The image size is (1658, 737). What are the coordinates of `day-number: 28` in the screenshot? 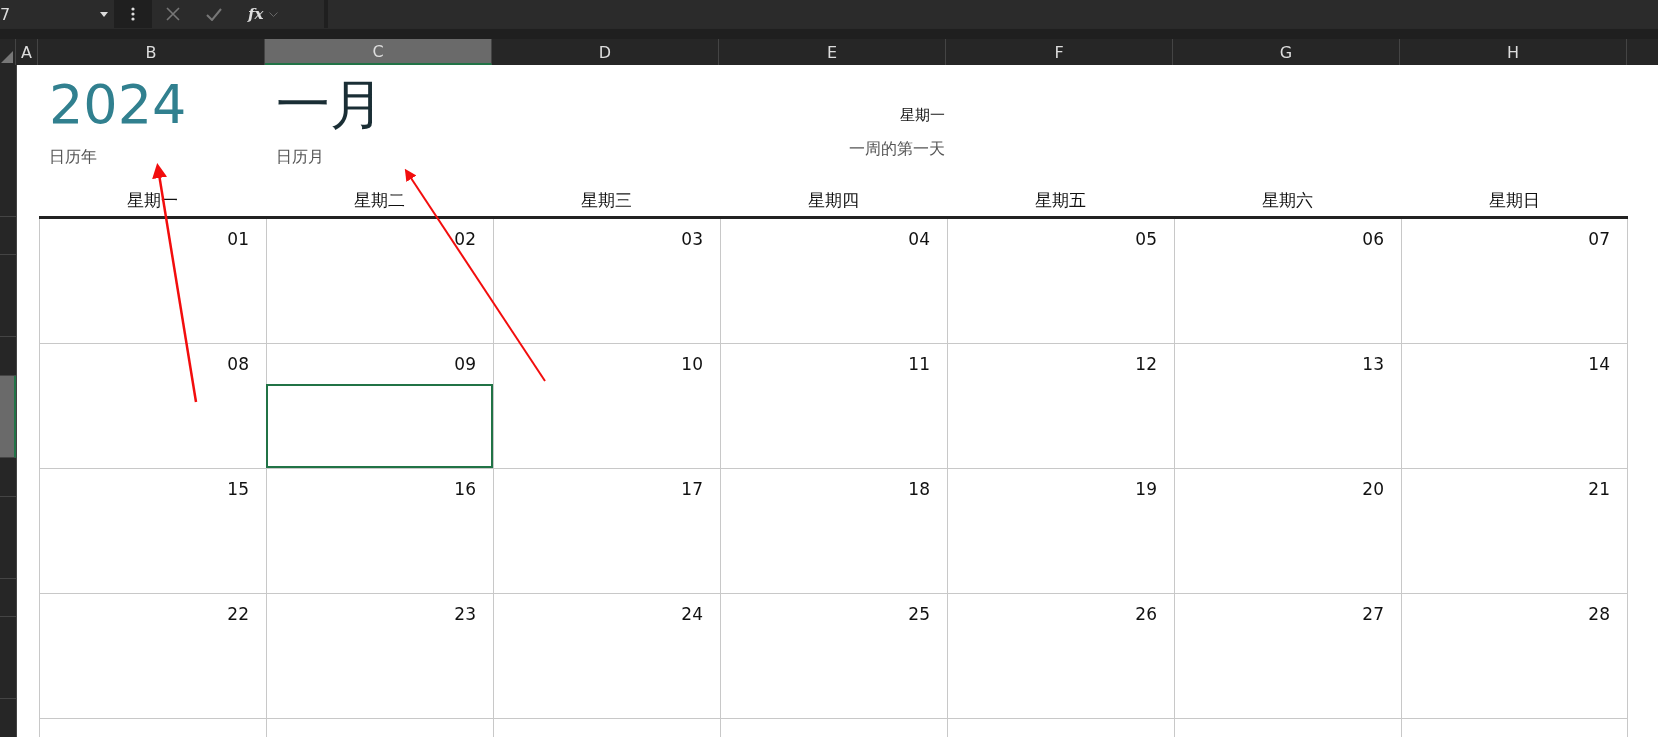 It's located at (1599, 614).